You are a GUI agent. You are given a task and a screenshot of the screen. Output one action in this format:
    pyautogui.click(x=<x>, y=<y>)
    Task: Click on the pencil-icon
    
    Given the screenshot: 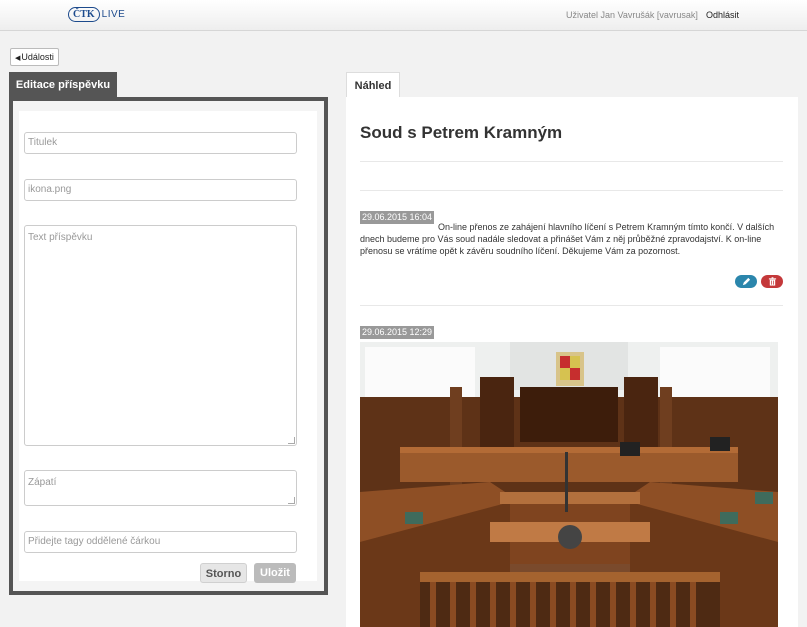 What is the action you would take?
    pyautogui.click(x=746, y=281)
    